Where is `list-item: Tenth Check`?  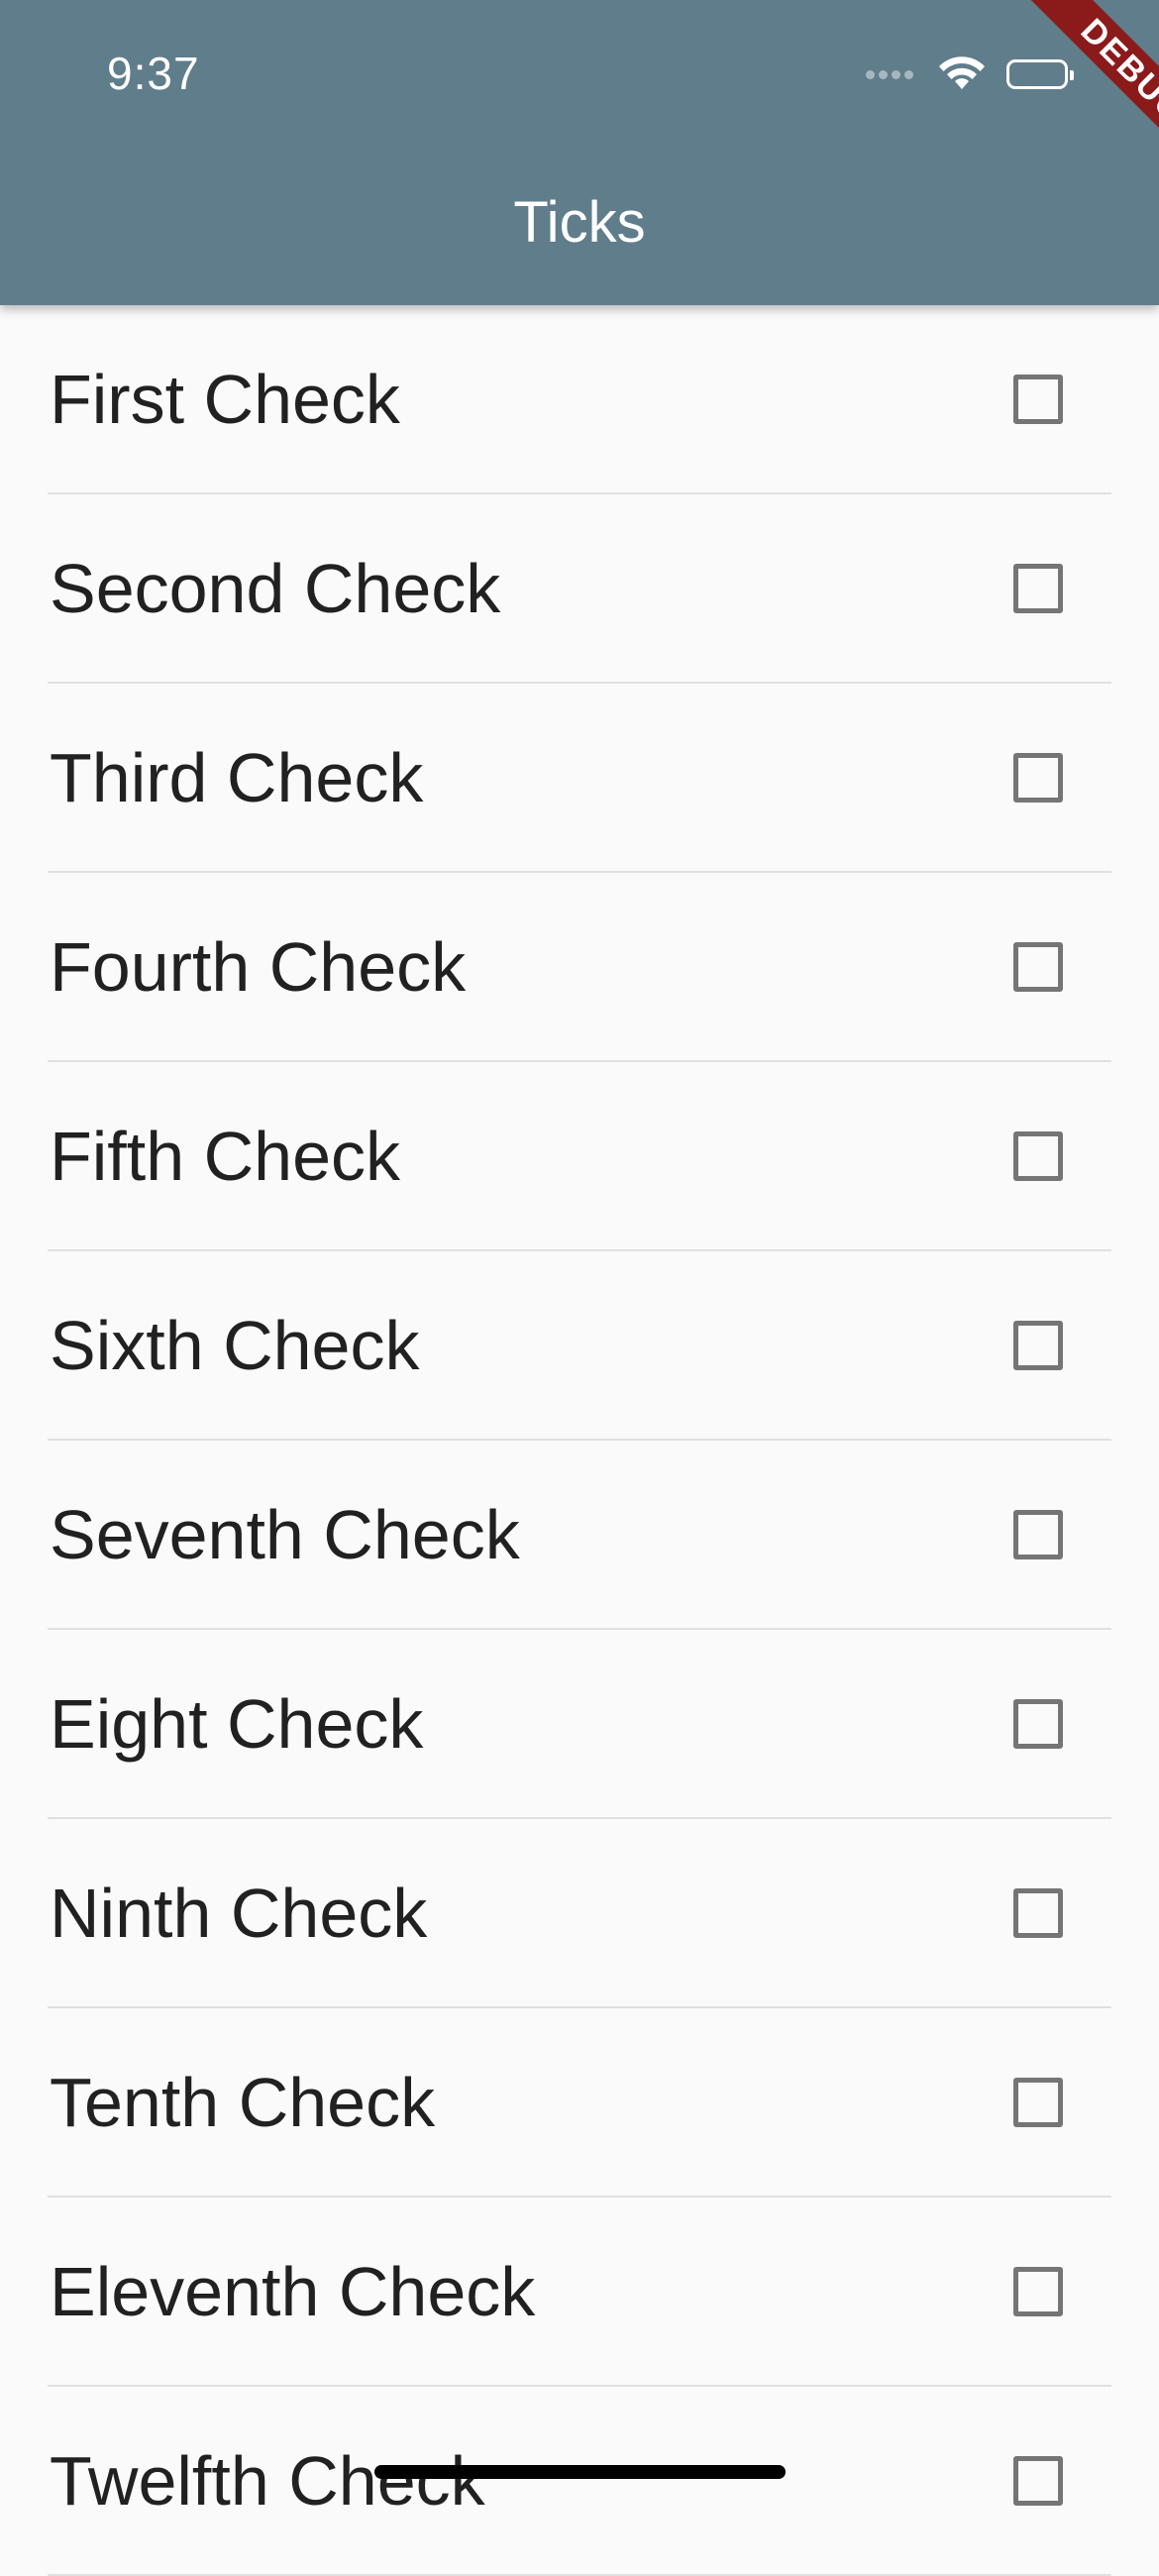 list-item: Tenth Check is located at coordinates (579, 2103).